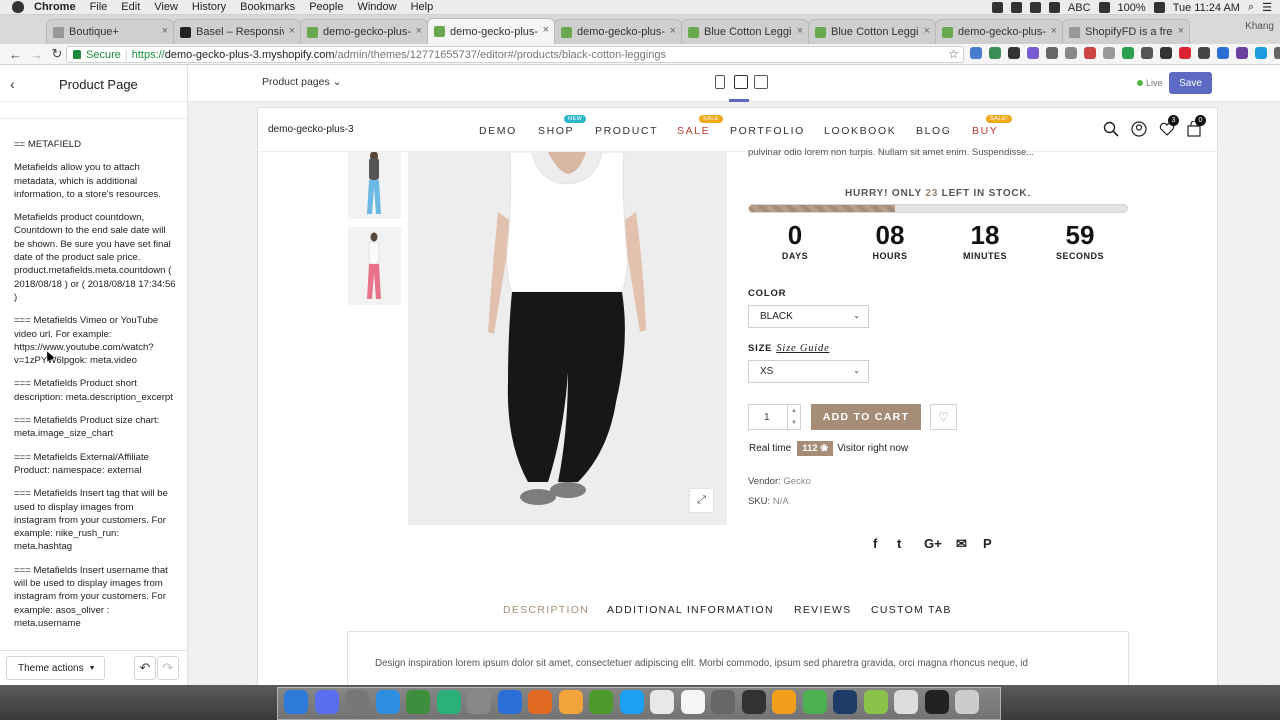  What do you see at coordinates (823, 610) in the screenshot?
I see `tab-reviews: REVIEWS` at bounding box center [823, 610].